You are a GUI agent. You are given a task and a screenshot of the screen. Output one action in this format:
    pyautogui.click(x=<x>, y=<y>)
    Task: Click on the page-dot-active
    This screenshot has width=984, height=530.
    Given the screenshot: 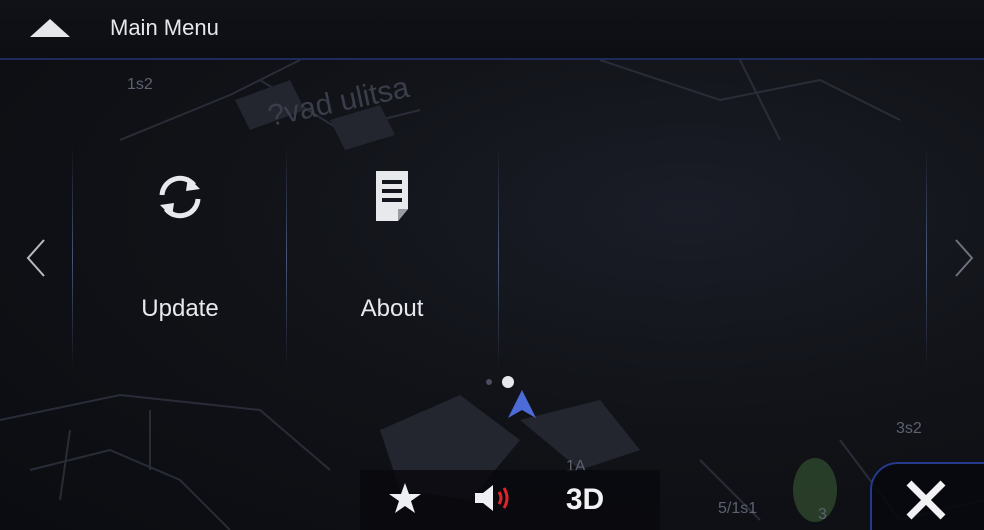 What is the action you would take?
    pyautogui.click(x=508, y=382)
    